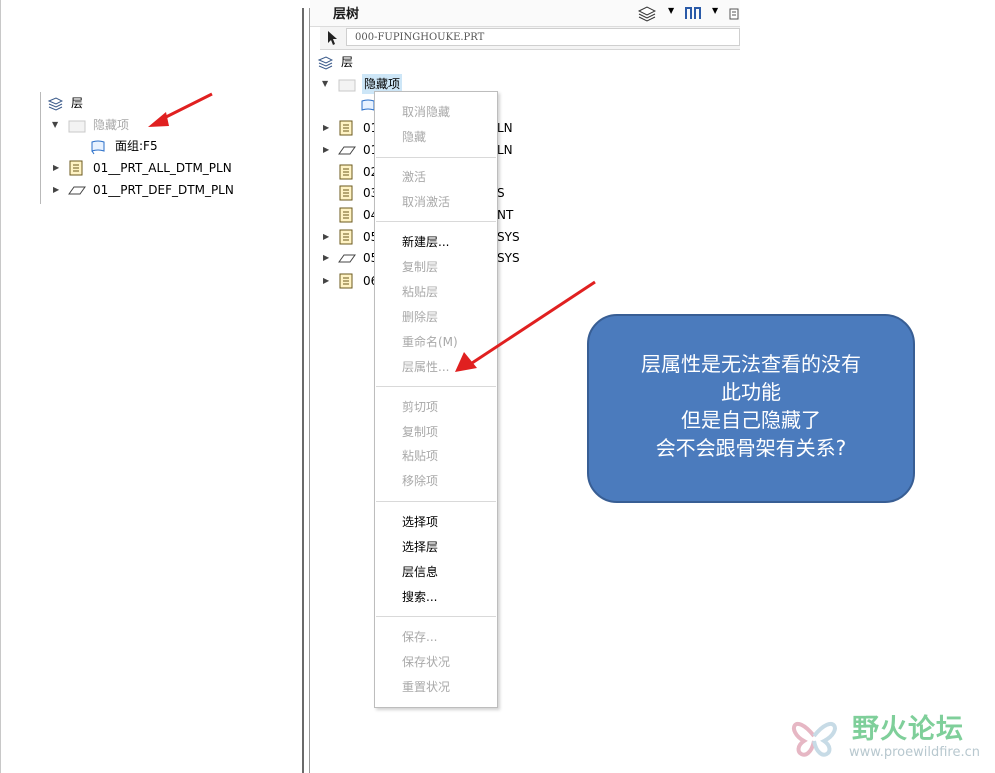 The height and width of the screenshot is (773, 995). I want to click on annotation-callout: 层属性是无法查看的没有 此功能 但是自己隐藏了 会不会跟骨架有关系?, so click(751, 408).